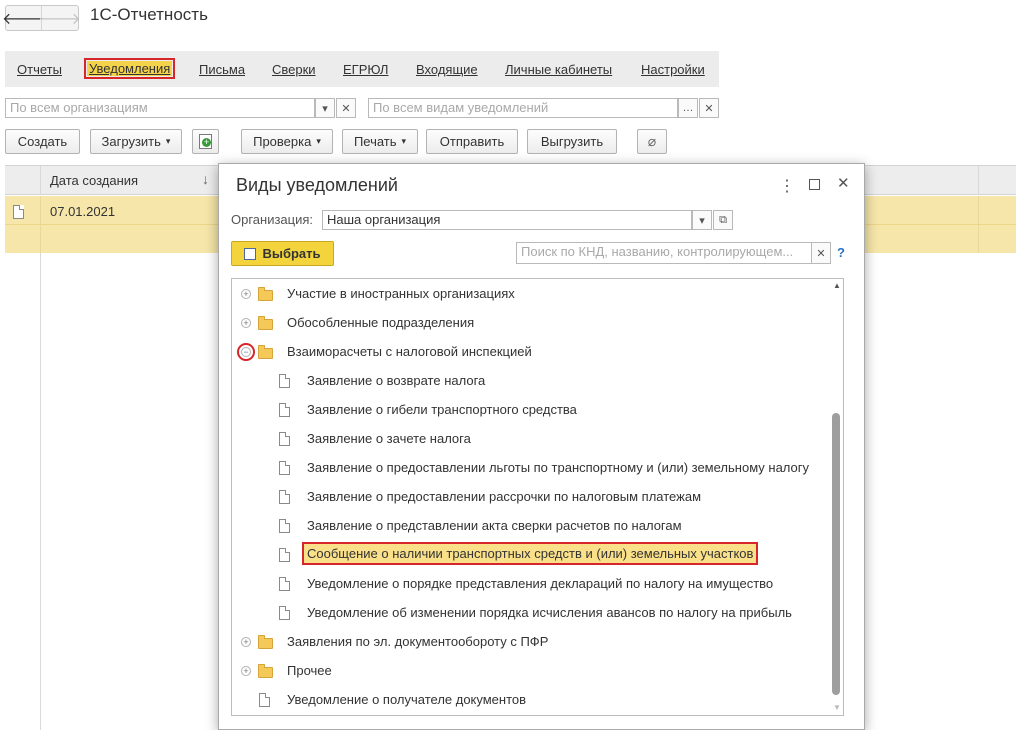 The image size is (1016, 730). I want to click on tree-item-label: Заявления по эл. документообороту с ПФР, so click(418, 641).